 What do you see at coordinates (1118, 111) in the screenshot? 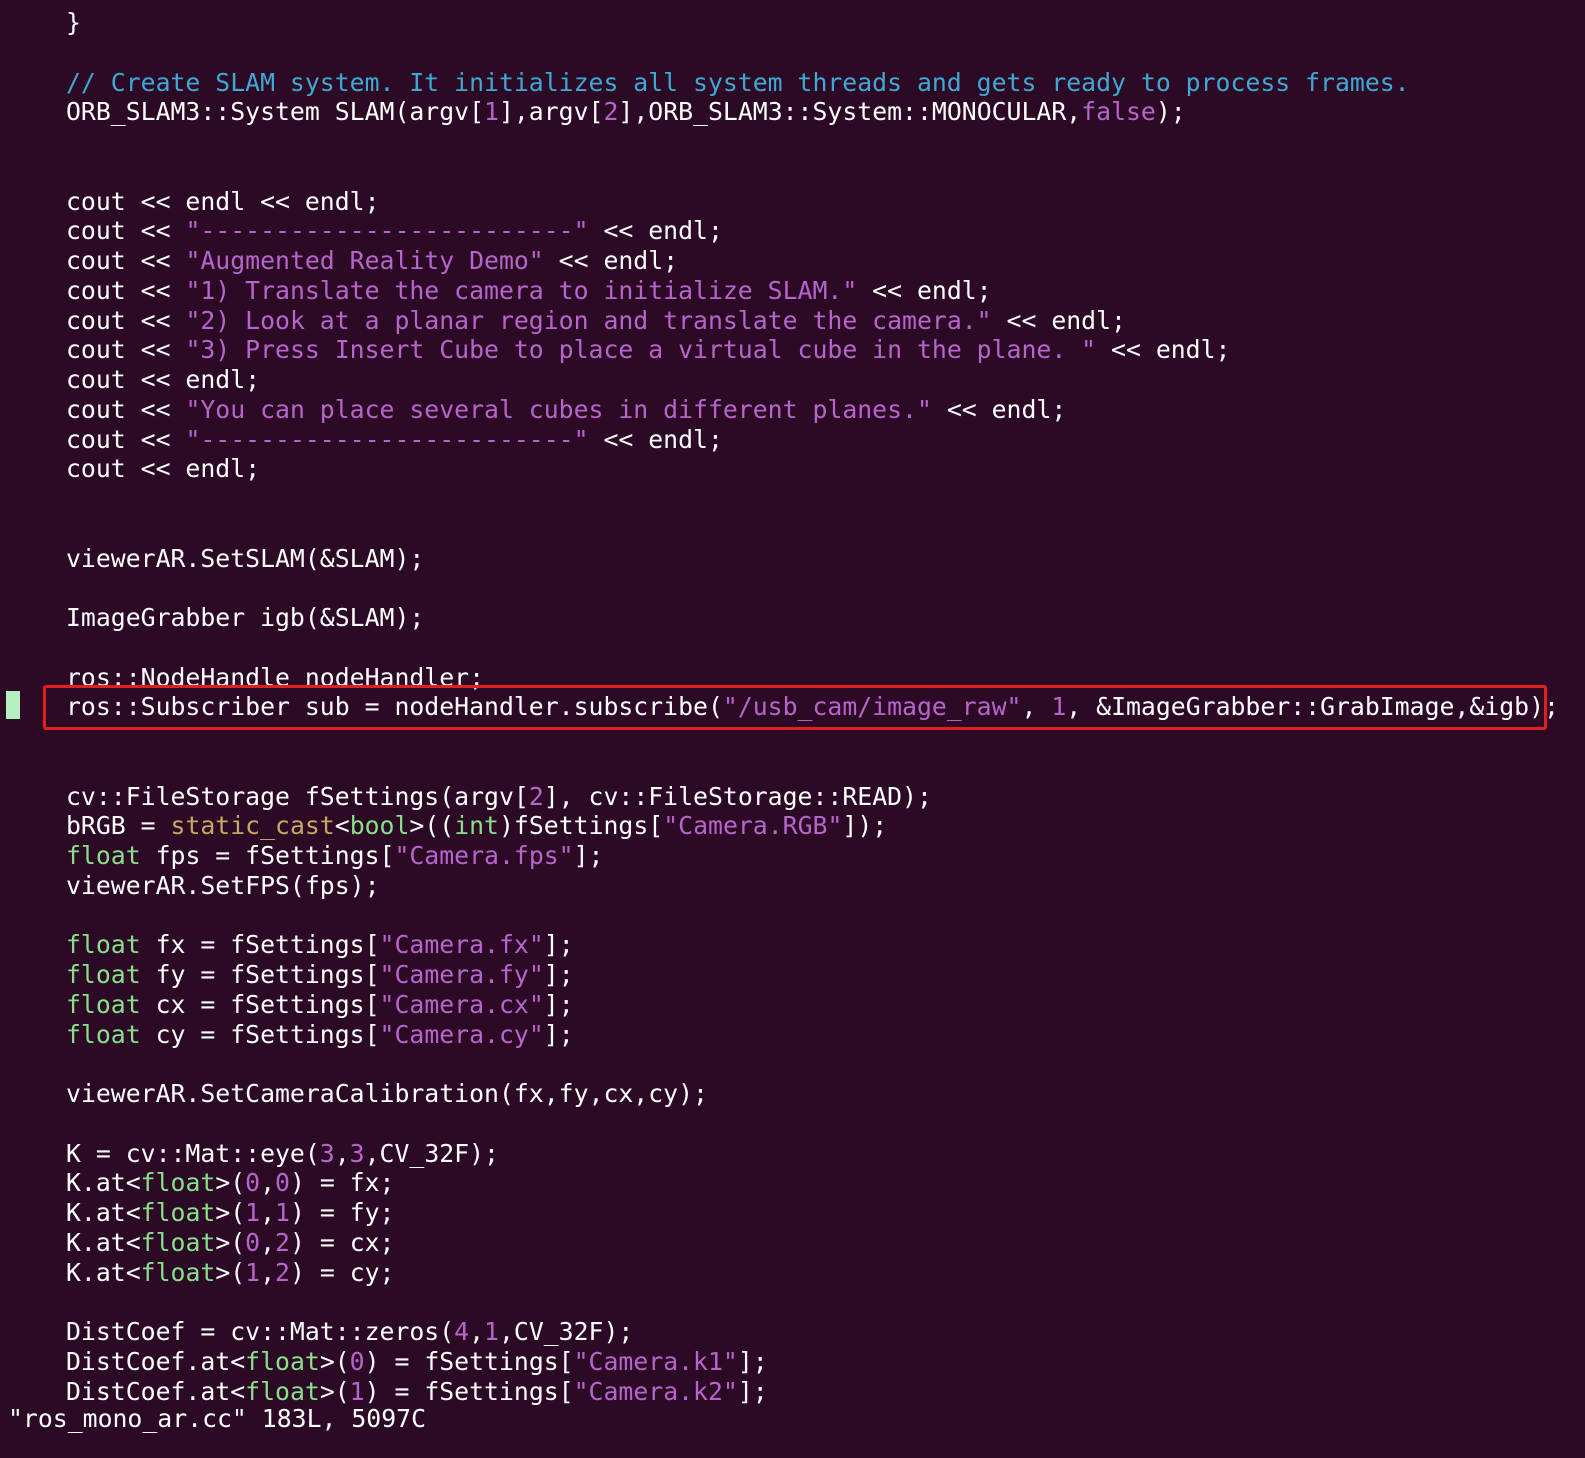
I see `code-token-keyword: false` at bounding box center [1118, 111].